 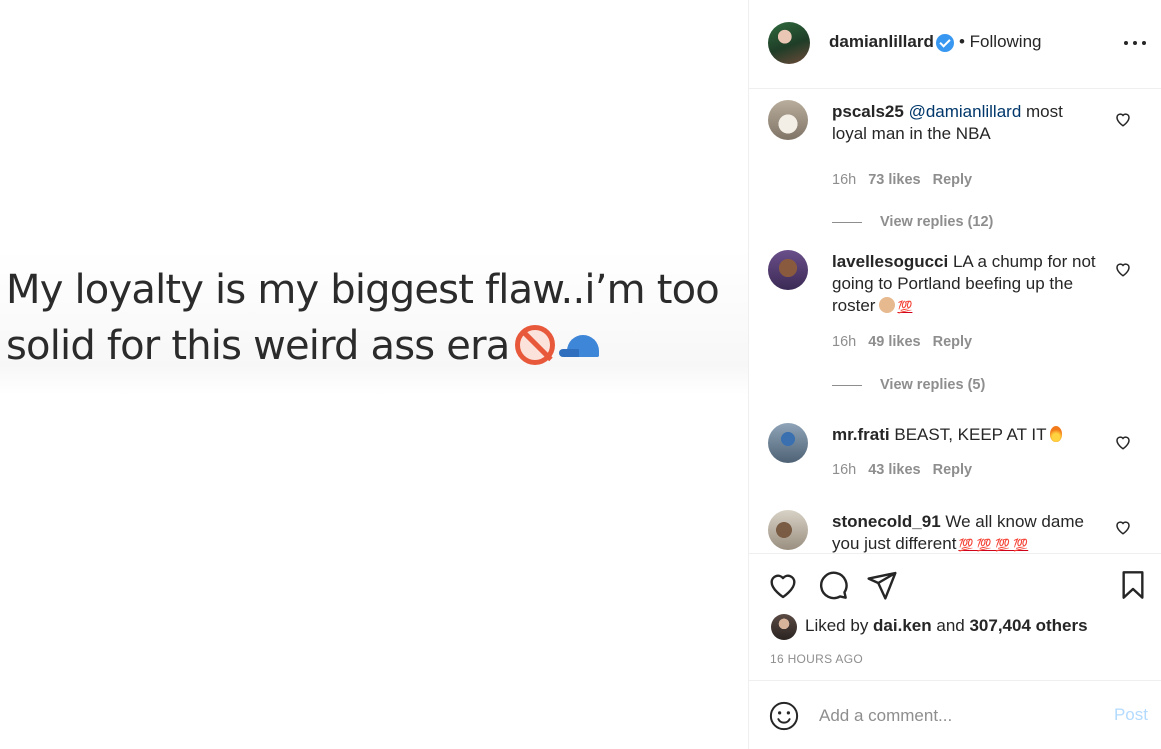 I want to click on comment-body: BEAST, KEEP AT IT, so click(x=968, y=434).